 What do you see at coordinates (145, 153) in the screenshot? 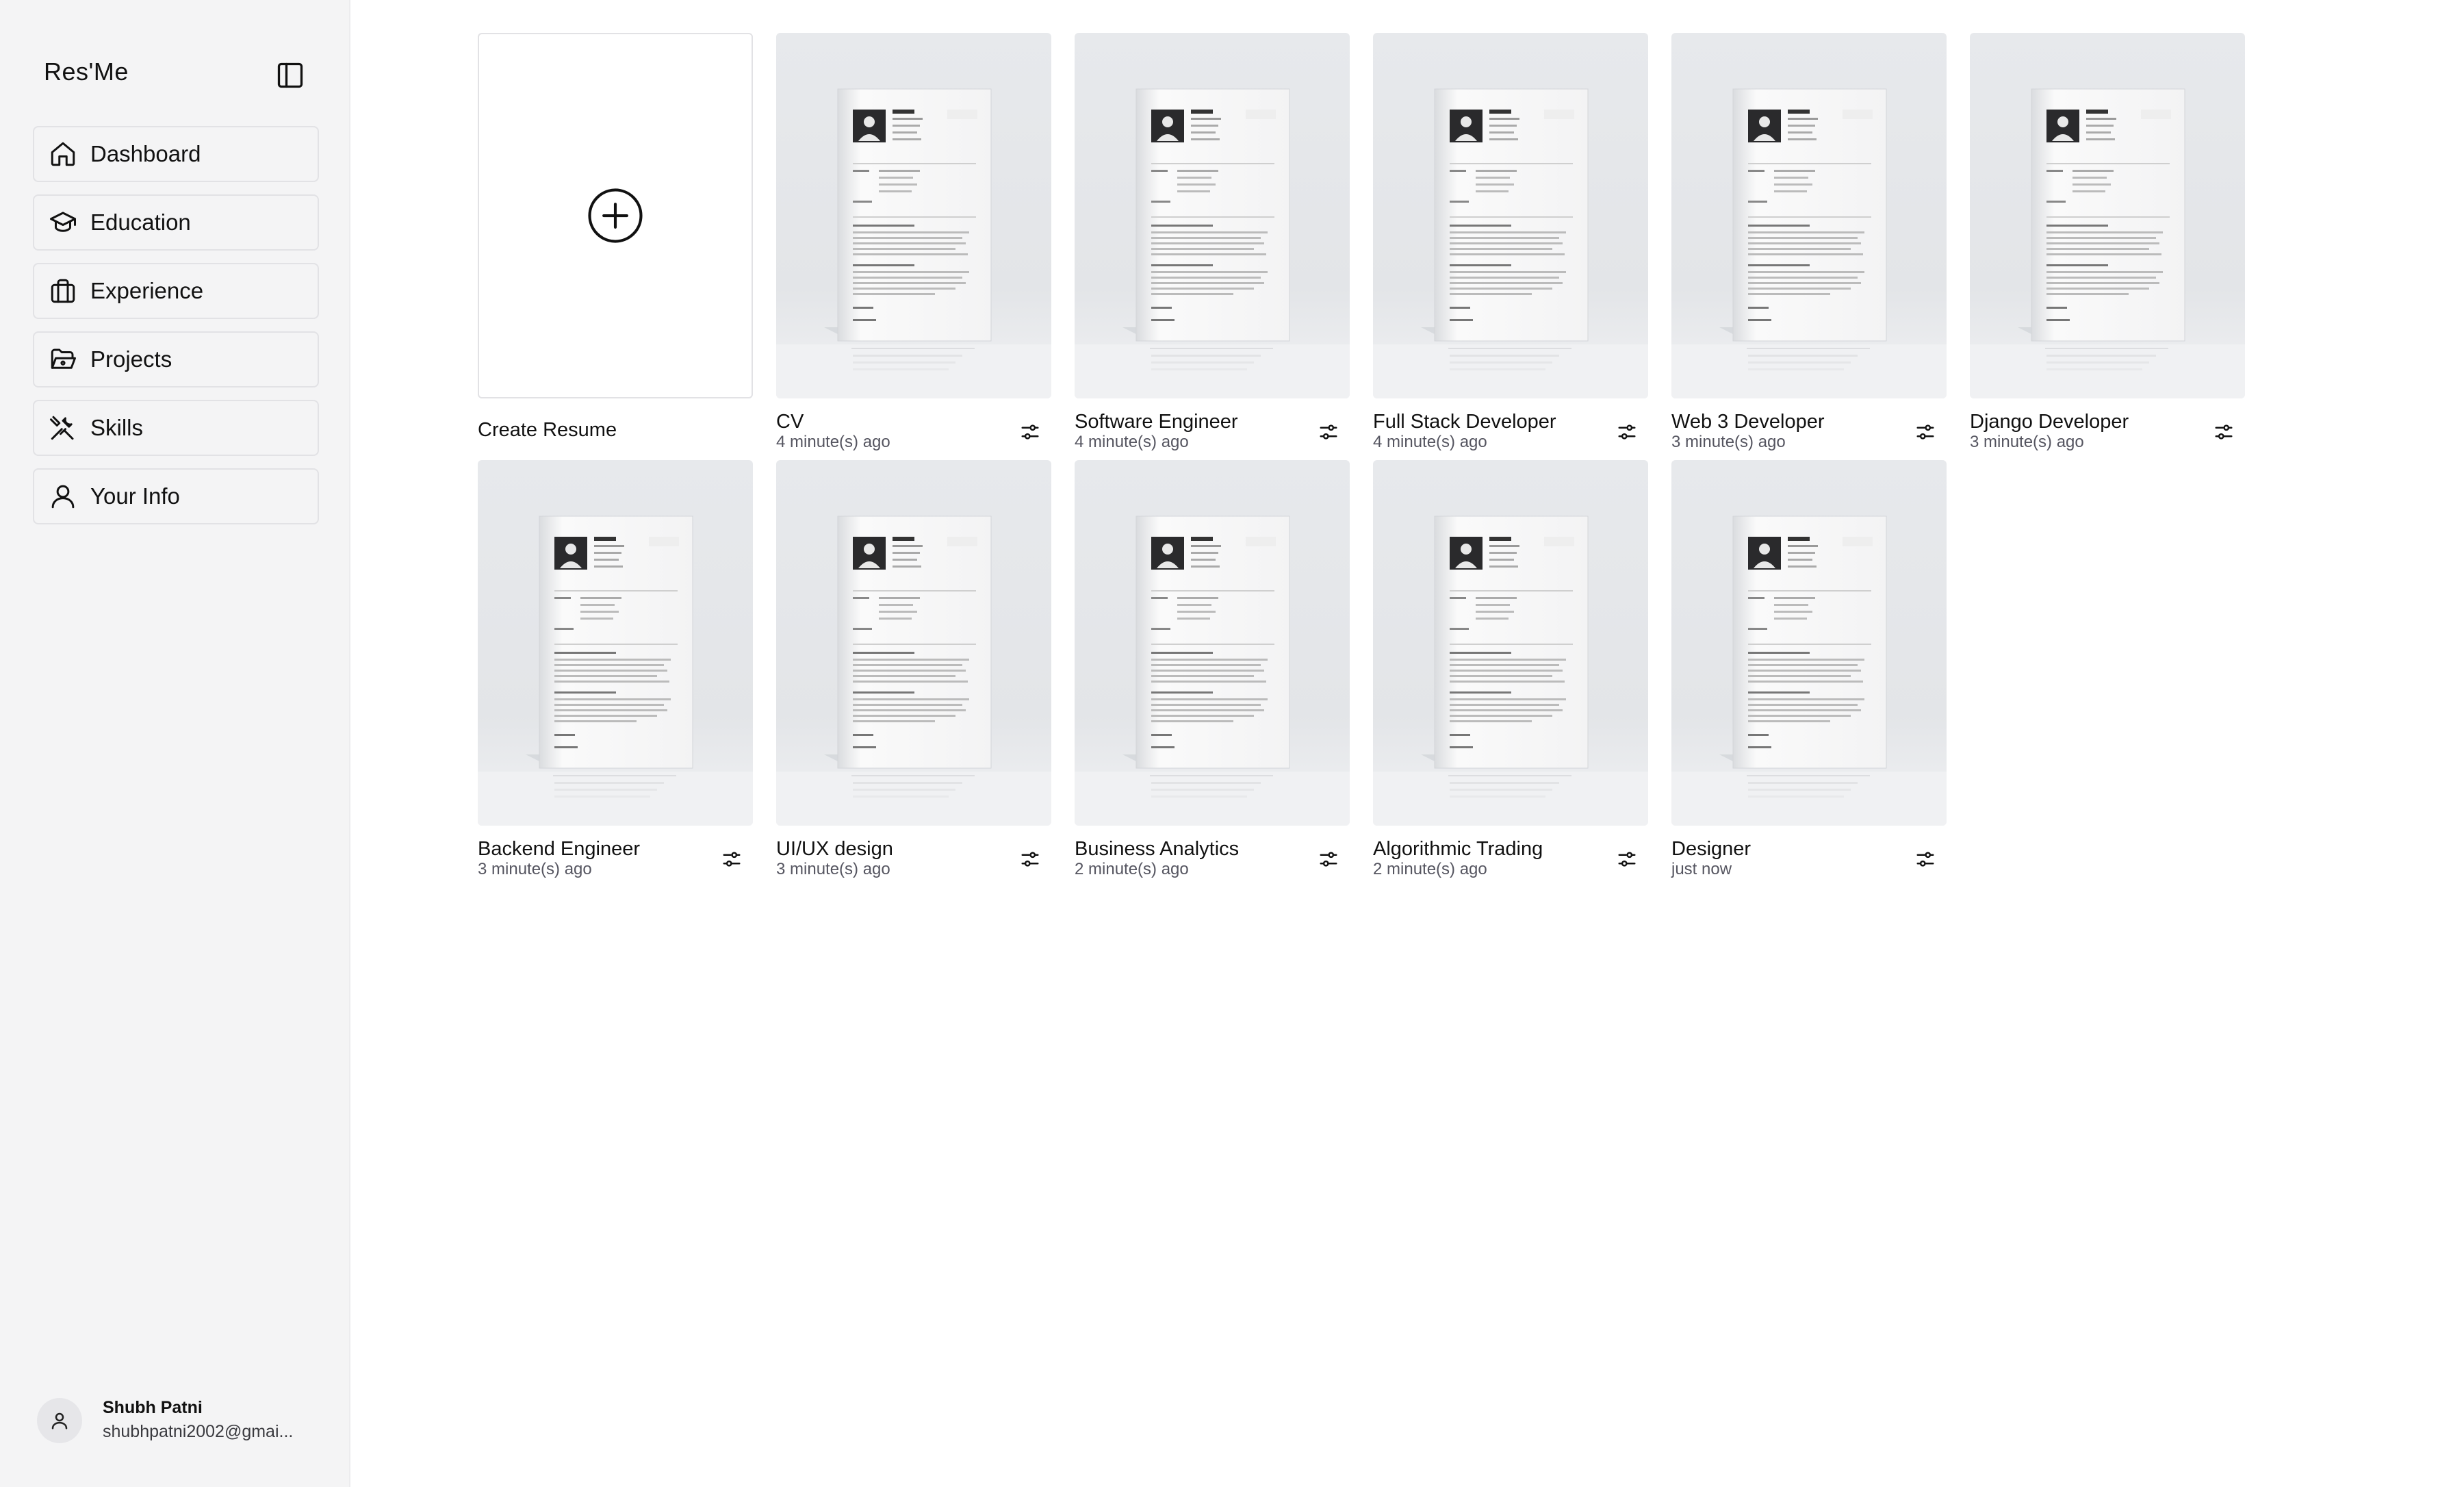
I see `sidebar-item-label: Dashboard` at bounding box center [145, 153].